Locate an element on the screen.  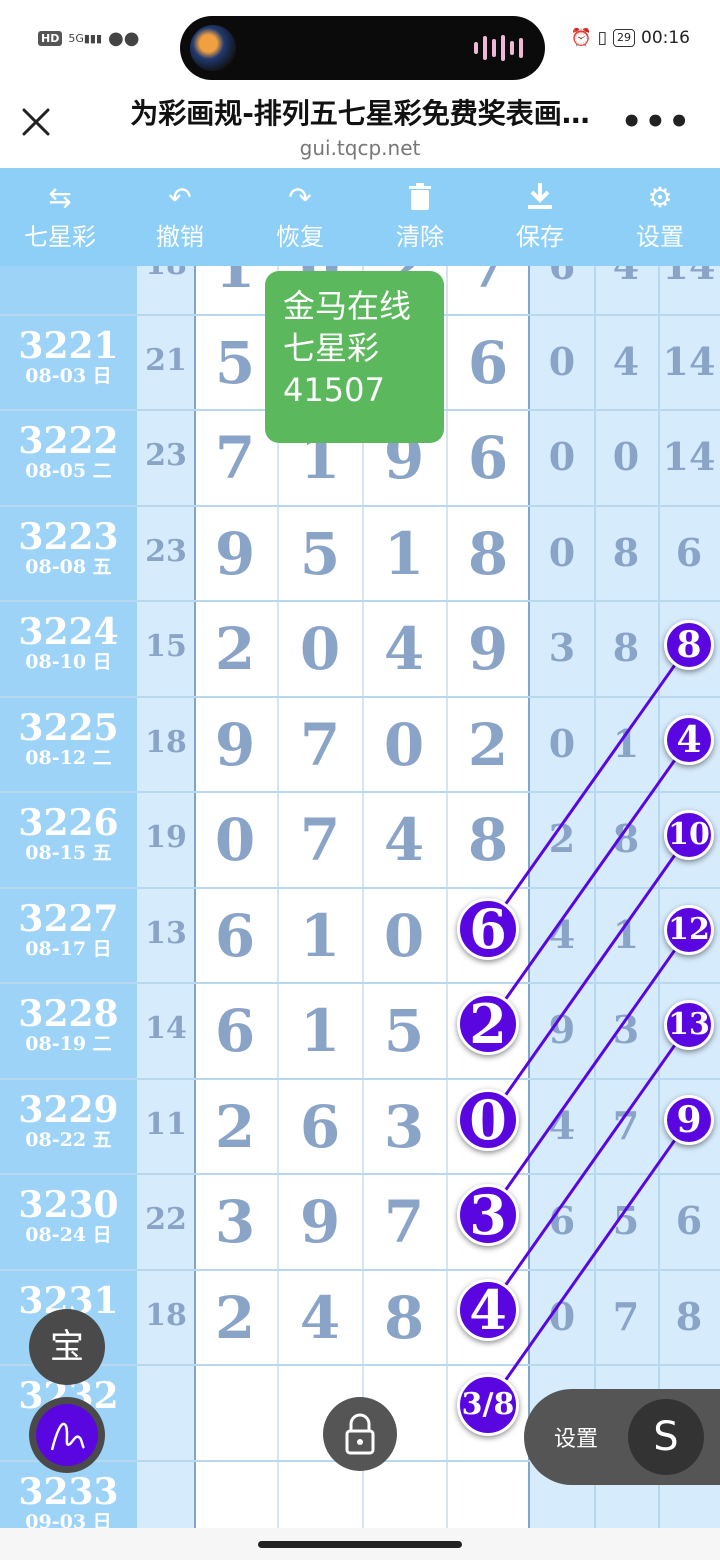
s-curve-icon: S is located at coordinates (666, 1437).